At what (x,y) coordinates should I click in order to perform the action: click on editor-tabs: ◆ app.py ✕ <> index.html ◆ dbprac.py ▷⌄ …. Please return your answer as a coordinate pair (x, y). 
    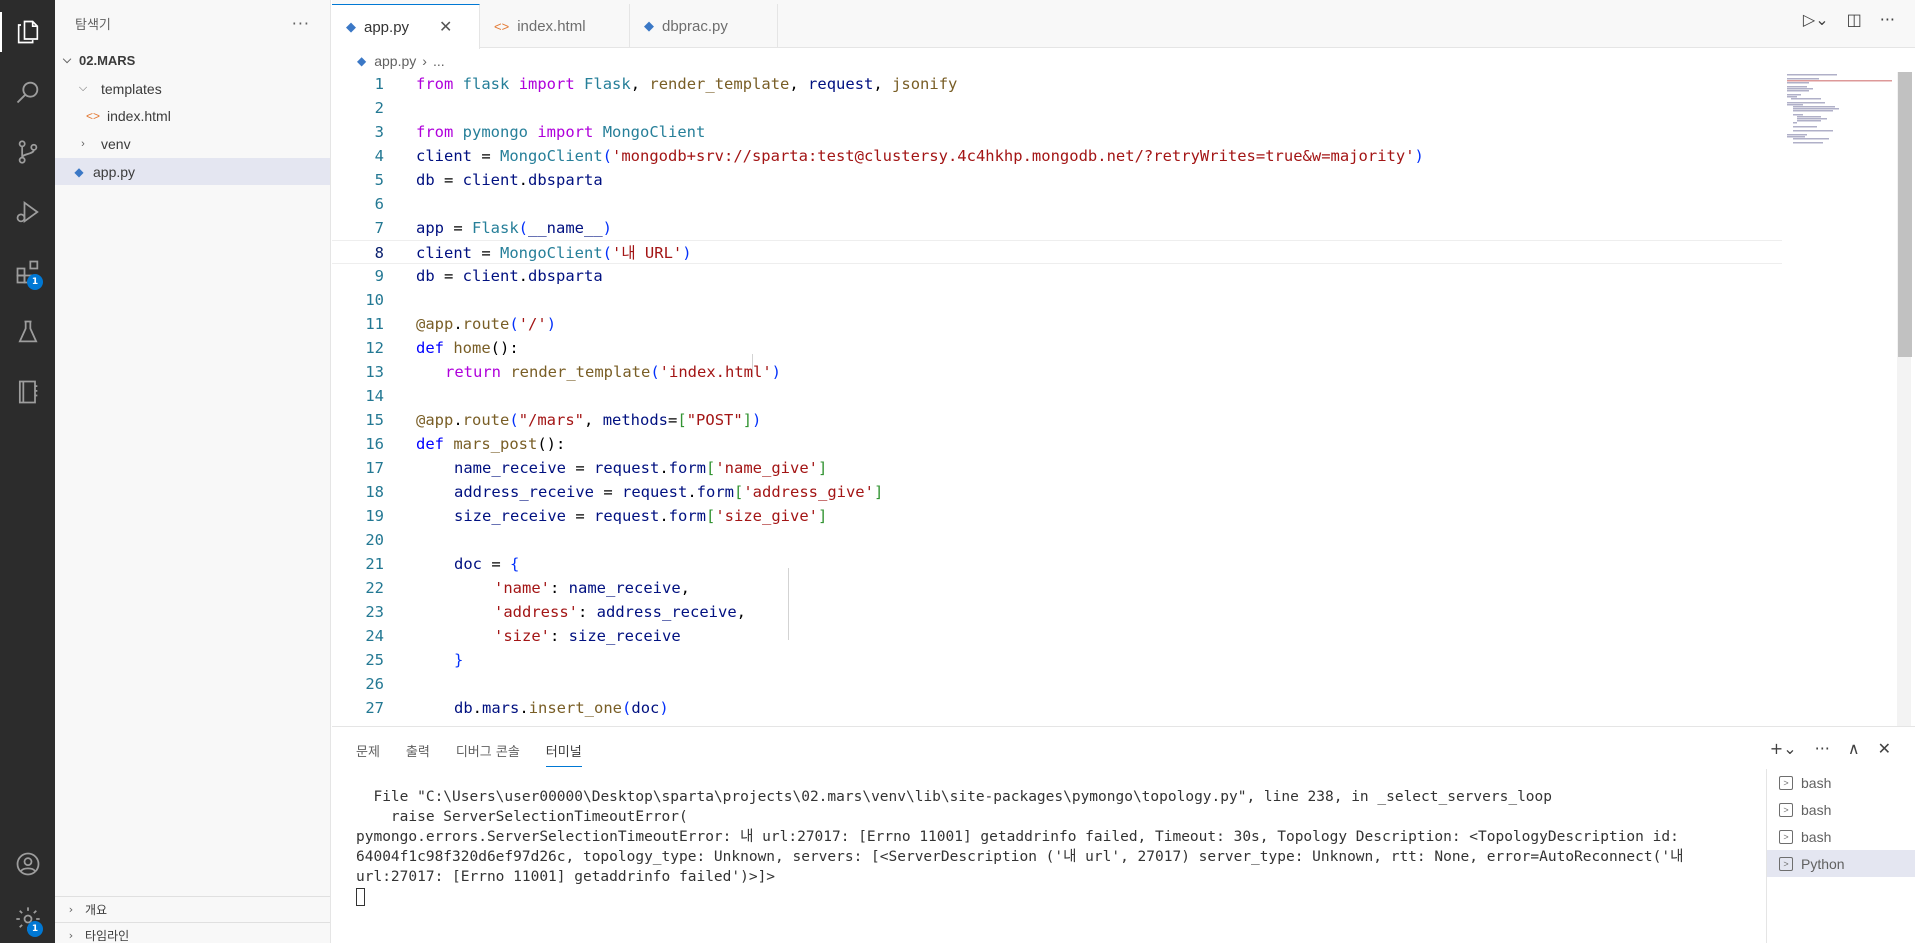
    Looking at the image, I should click on (1123, 24).